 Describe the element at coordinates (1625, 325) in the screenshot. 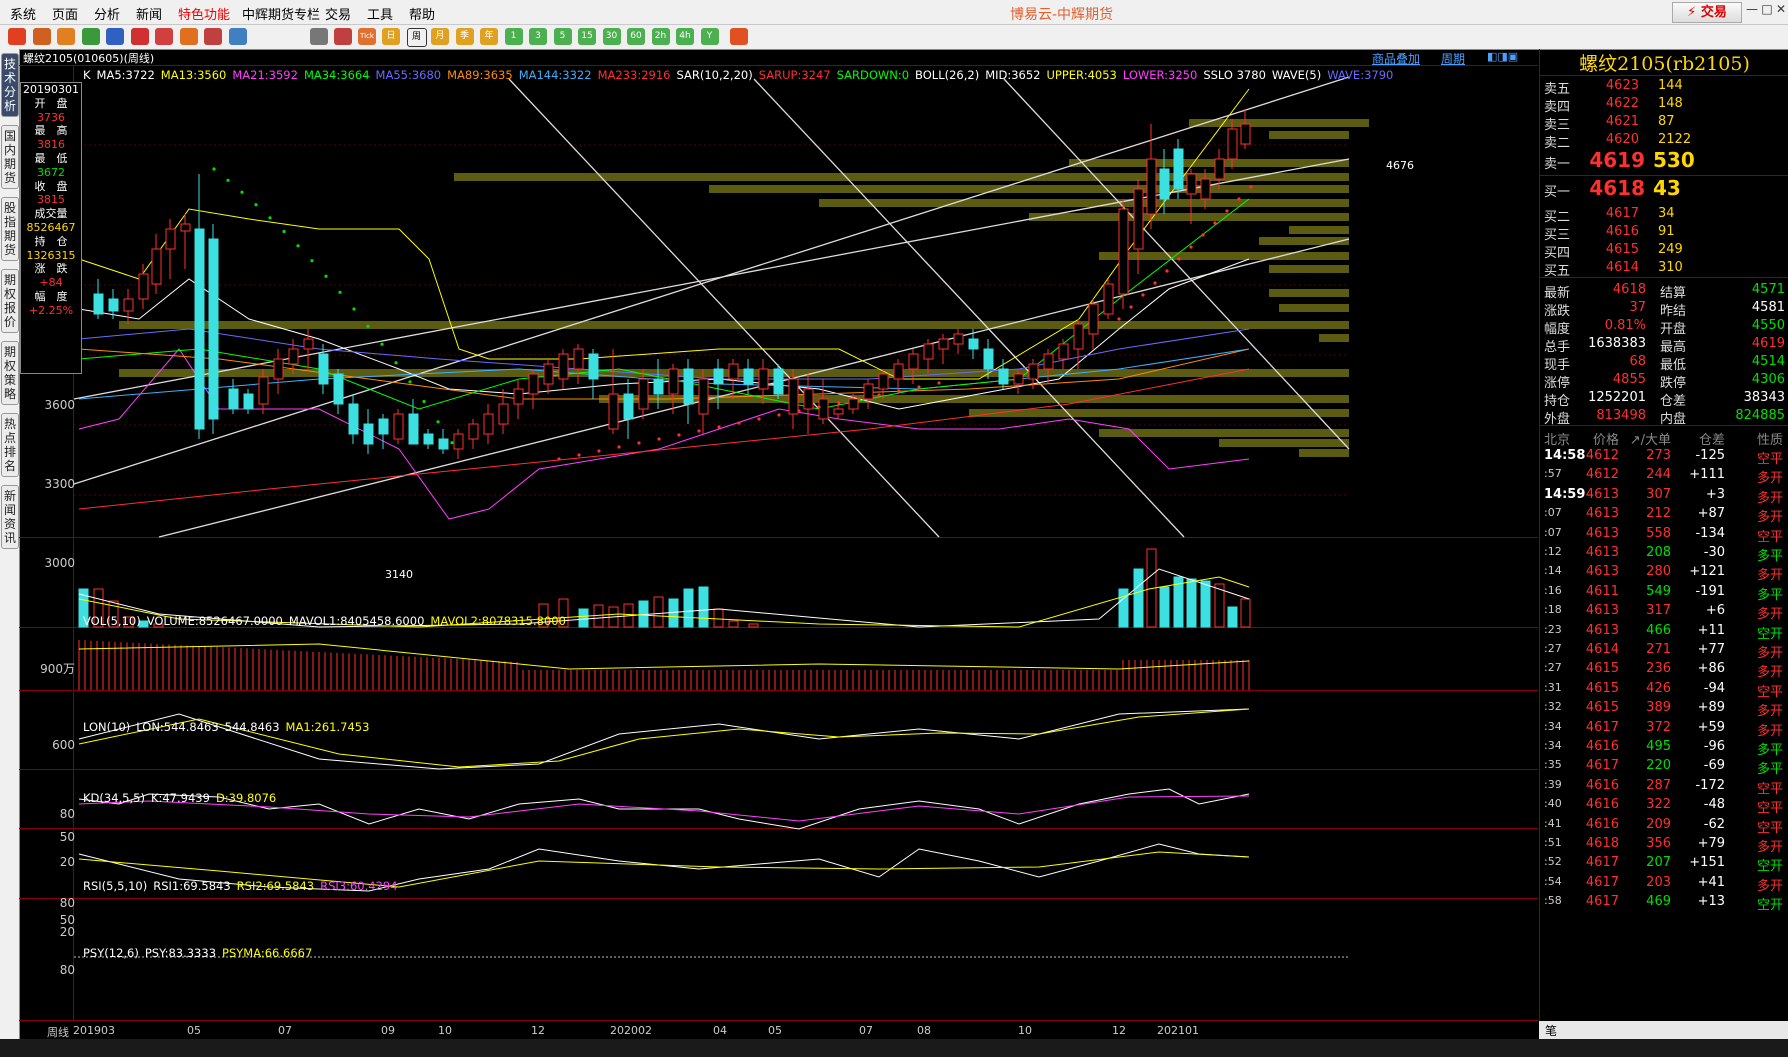

I see `stat-value: 0.81%` at that location.